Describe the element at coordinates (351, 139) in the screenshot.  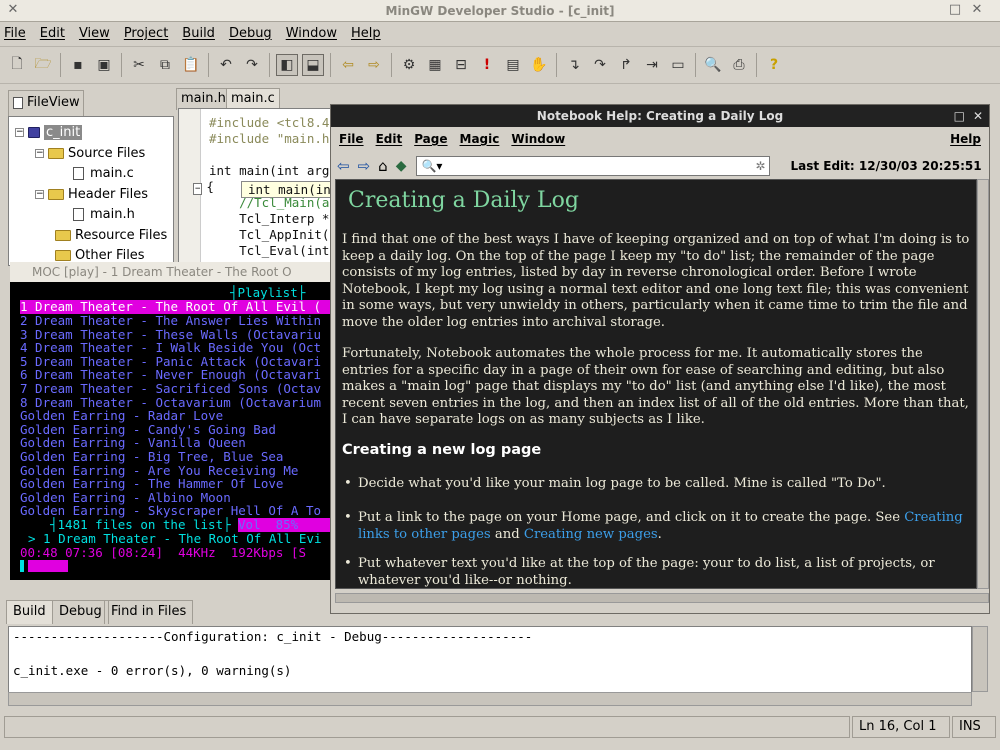
I see `nb-menu-file: File` at that location.